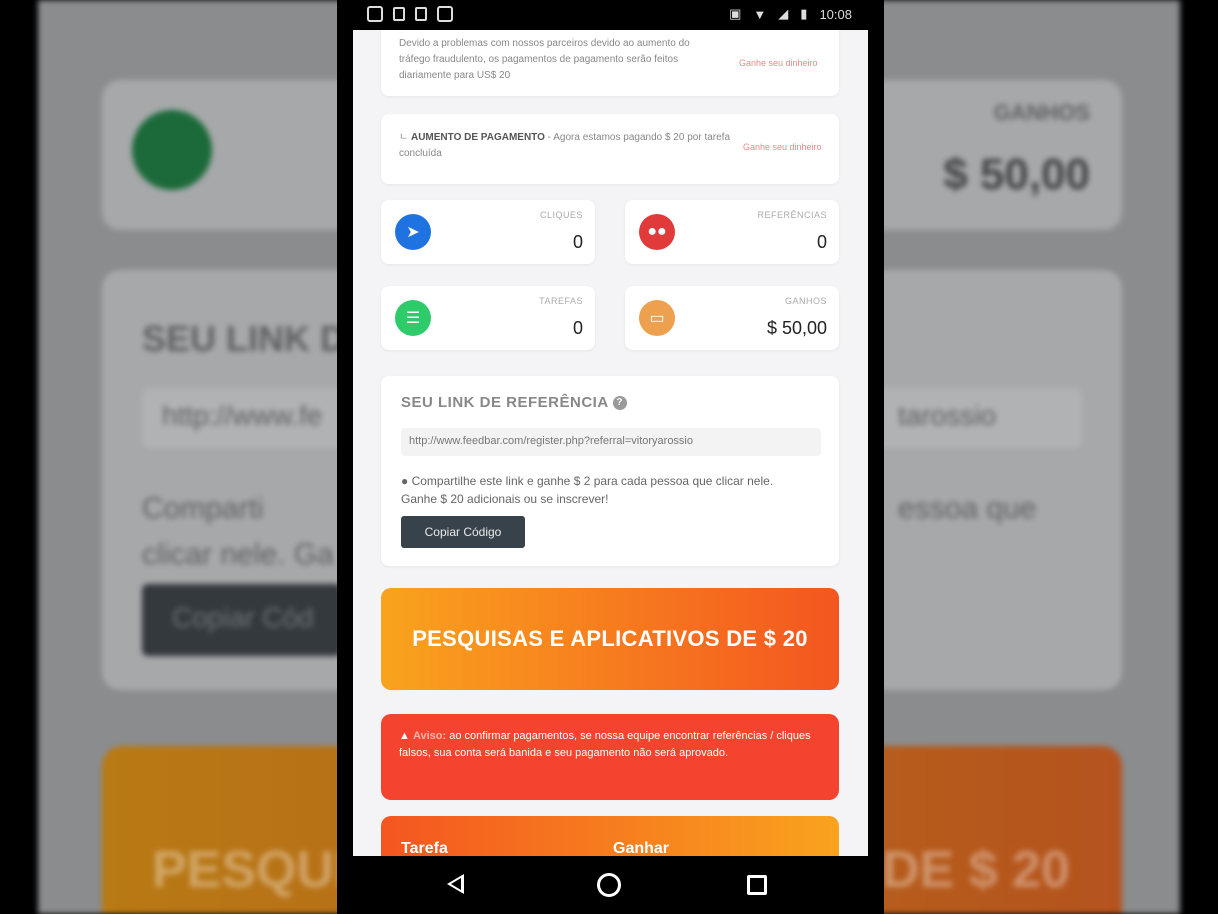 Image resolution: width=1218 pixels, height=914 pixels. Describe the element at coordinates (804, 13) in the screenshot. I see `battery-icon: ▮` at that location.